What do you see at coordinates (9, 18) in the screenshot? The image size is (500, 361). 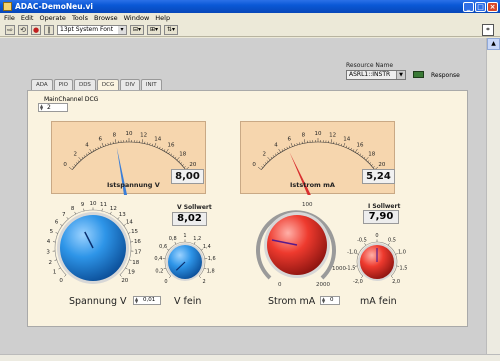 I see `menu-file: File` at bounding box center [9, 18].